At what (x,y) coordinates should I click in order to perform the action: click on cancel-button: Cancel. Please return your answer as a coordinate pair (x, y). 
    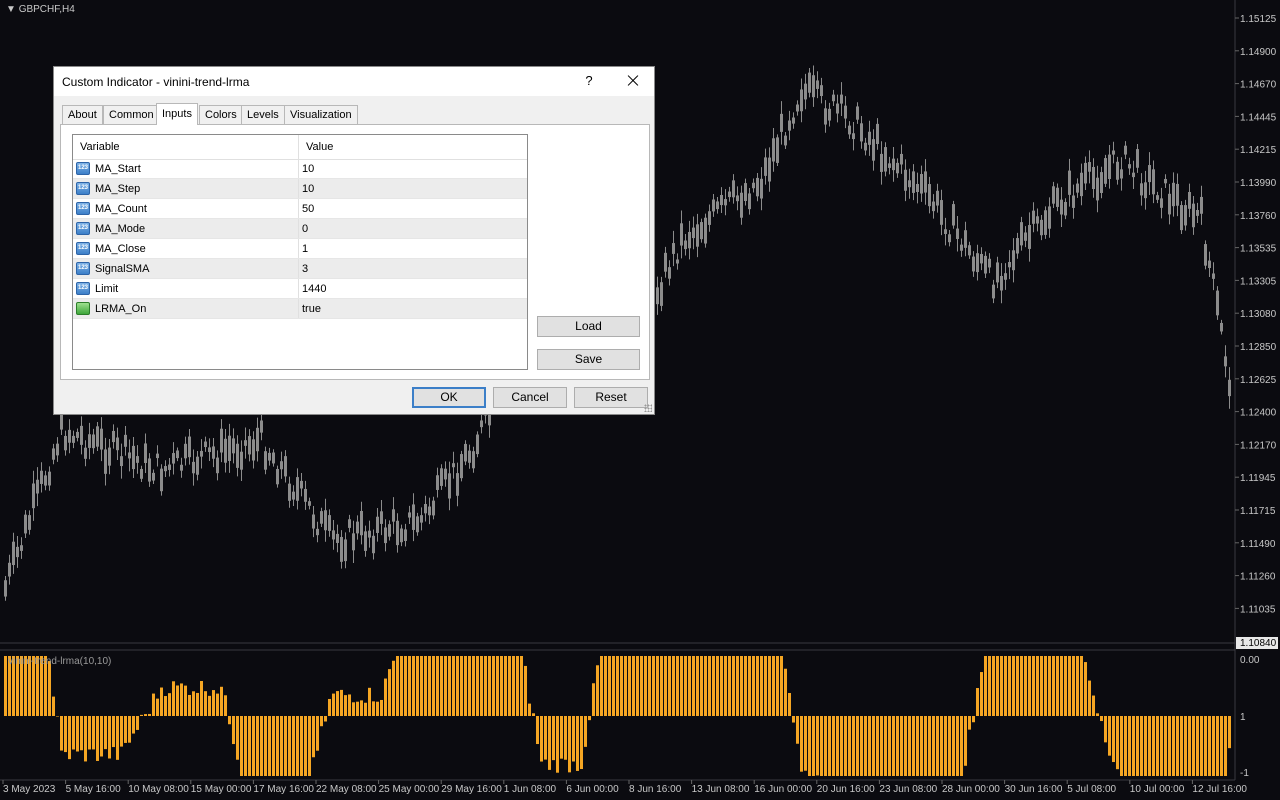
    Looking at the image, I should click on (530, 397).